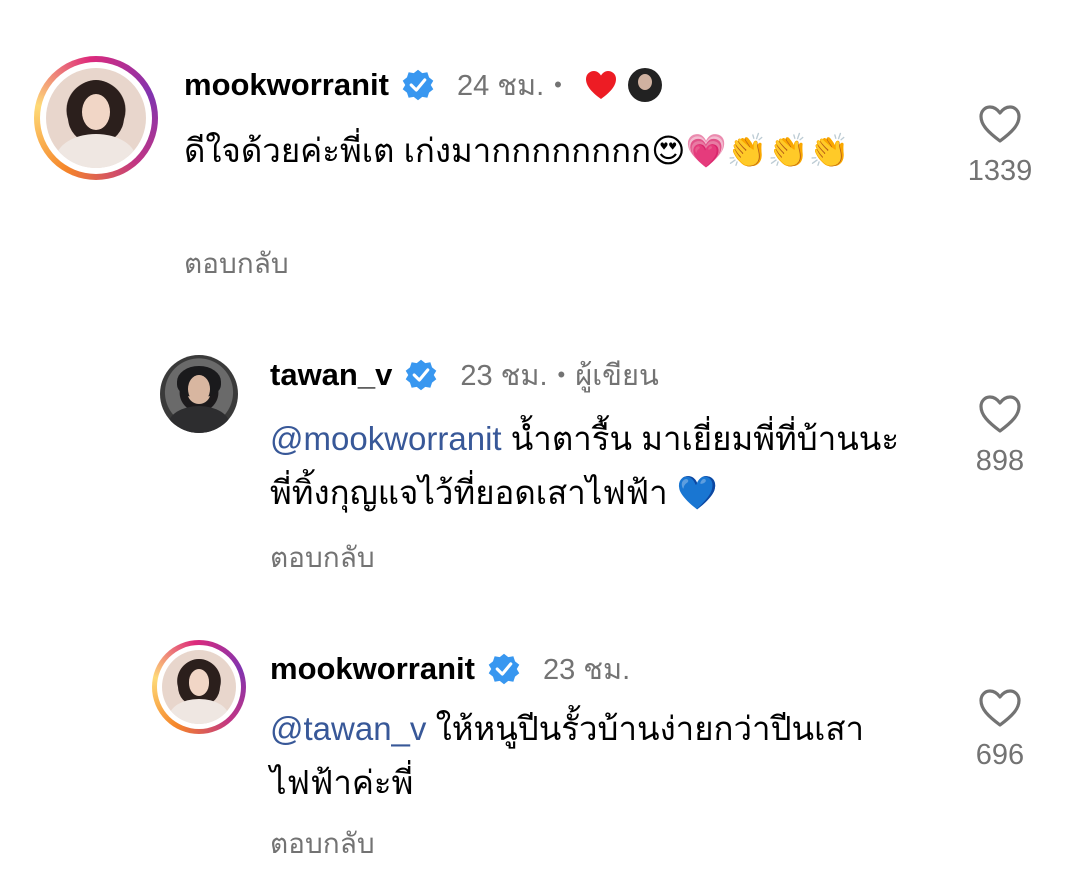 The width and height of the screenshot is (1080, 893). What do you see at coordinates (500, 86) in the screenshot?
I see `timestamp: 24 ชม.` at bounding box center [500, 86].